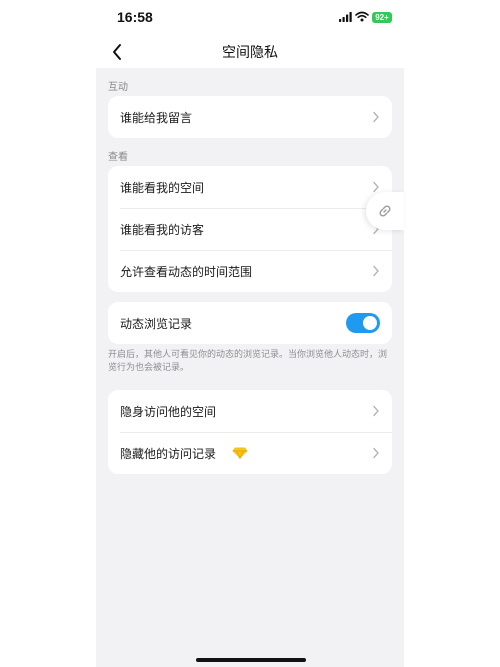 Image resolution: width=500 pixels, height=667 pixels. What do you see at coordinates (118, 87) in the screenshot?
I see `section-label-interaction: 互动` at bounding box center [118, 87].